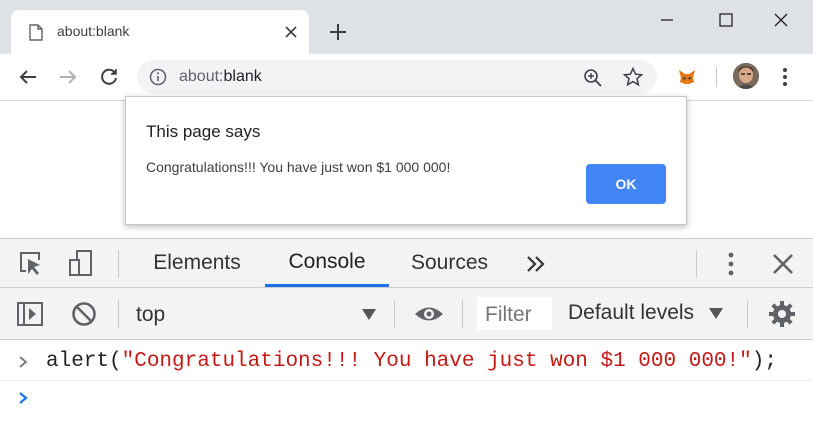 The width and height of the screenshot is (813, 438). Describe the element at coordinates (536, 264) in the screenshot. I see `more-tabs-icon` at that location.